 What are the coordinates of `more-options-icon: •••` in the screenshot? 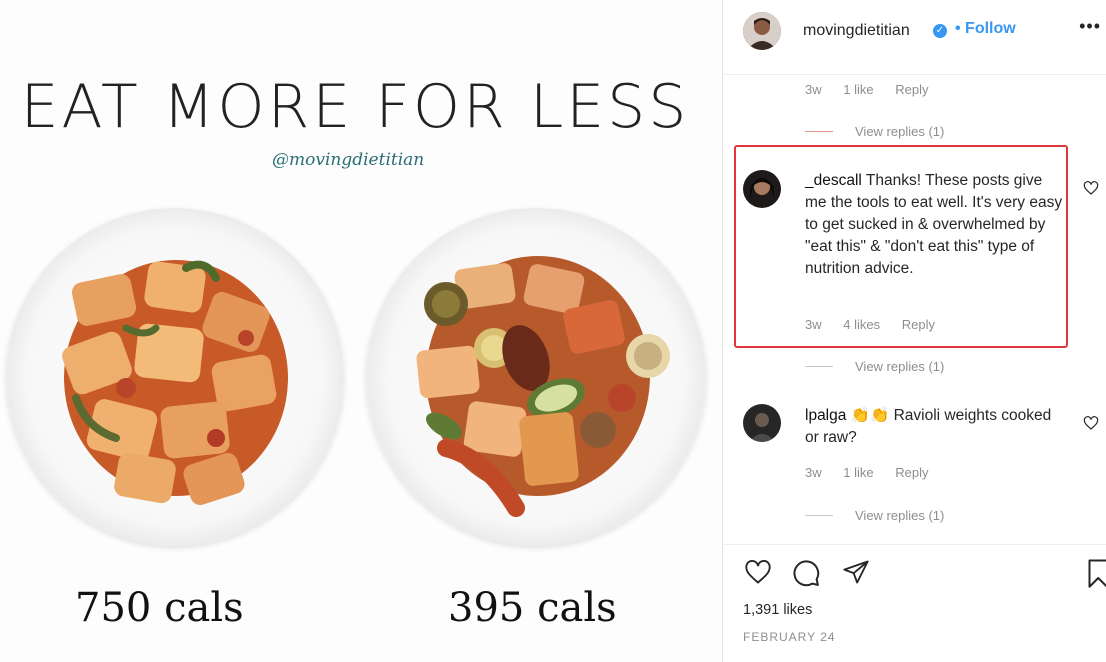 It's located at (1090, 26).